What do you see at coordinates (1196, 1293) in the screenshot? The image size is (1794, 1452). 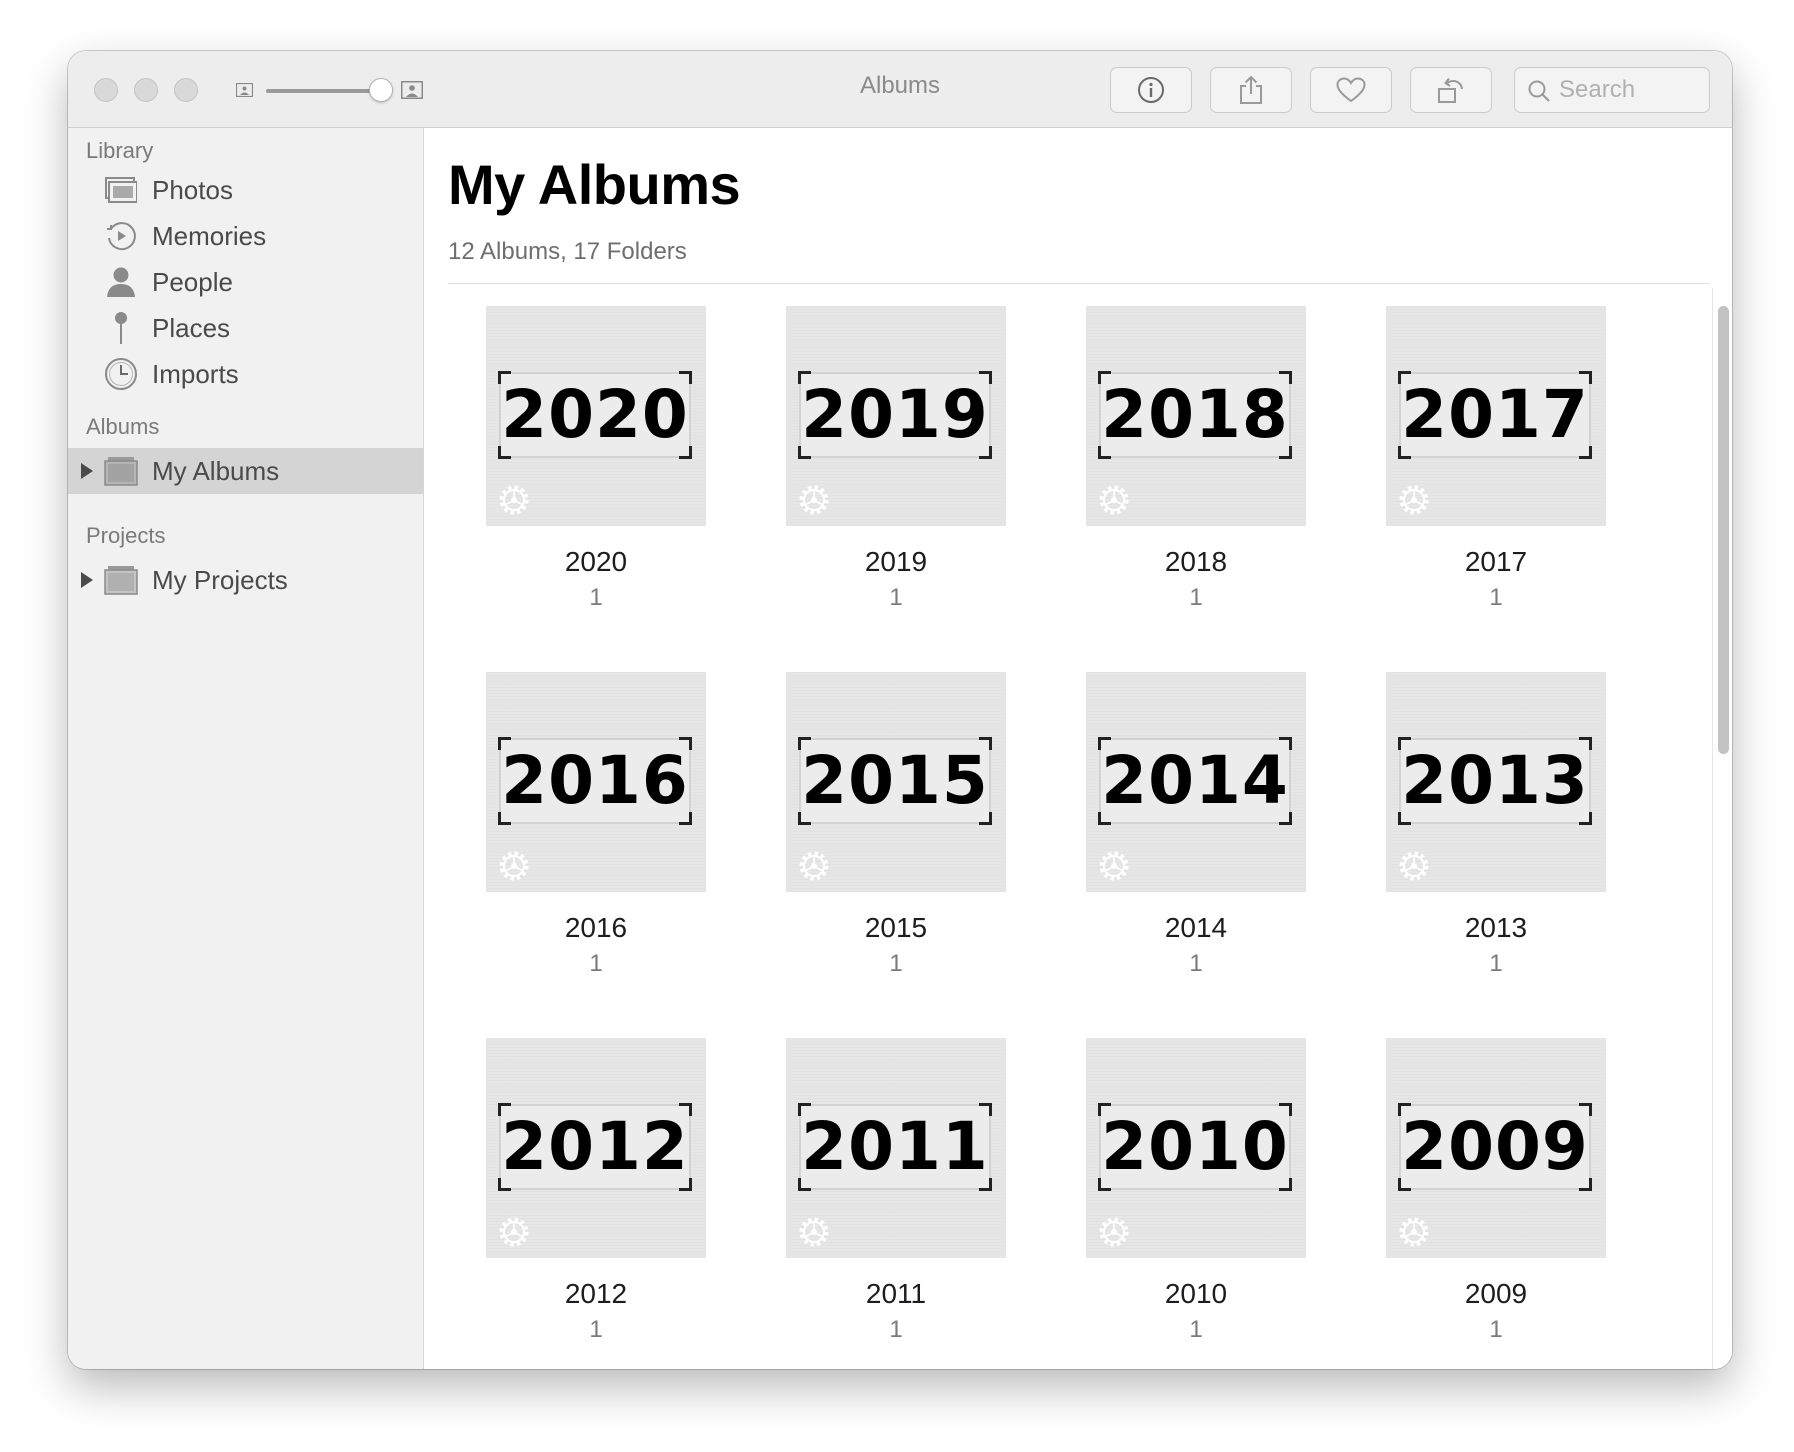 I see `album-name: 2010` at bounding box center [1196, 1293].